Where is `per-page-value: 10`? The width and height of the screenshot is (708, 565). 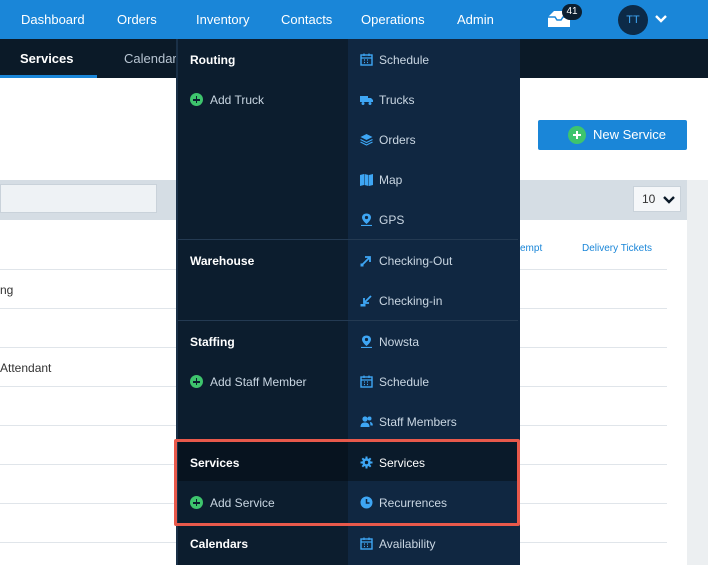 per-page-value: 10 is located at coordinates (649, 199).